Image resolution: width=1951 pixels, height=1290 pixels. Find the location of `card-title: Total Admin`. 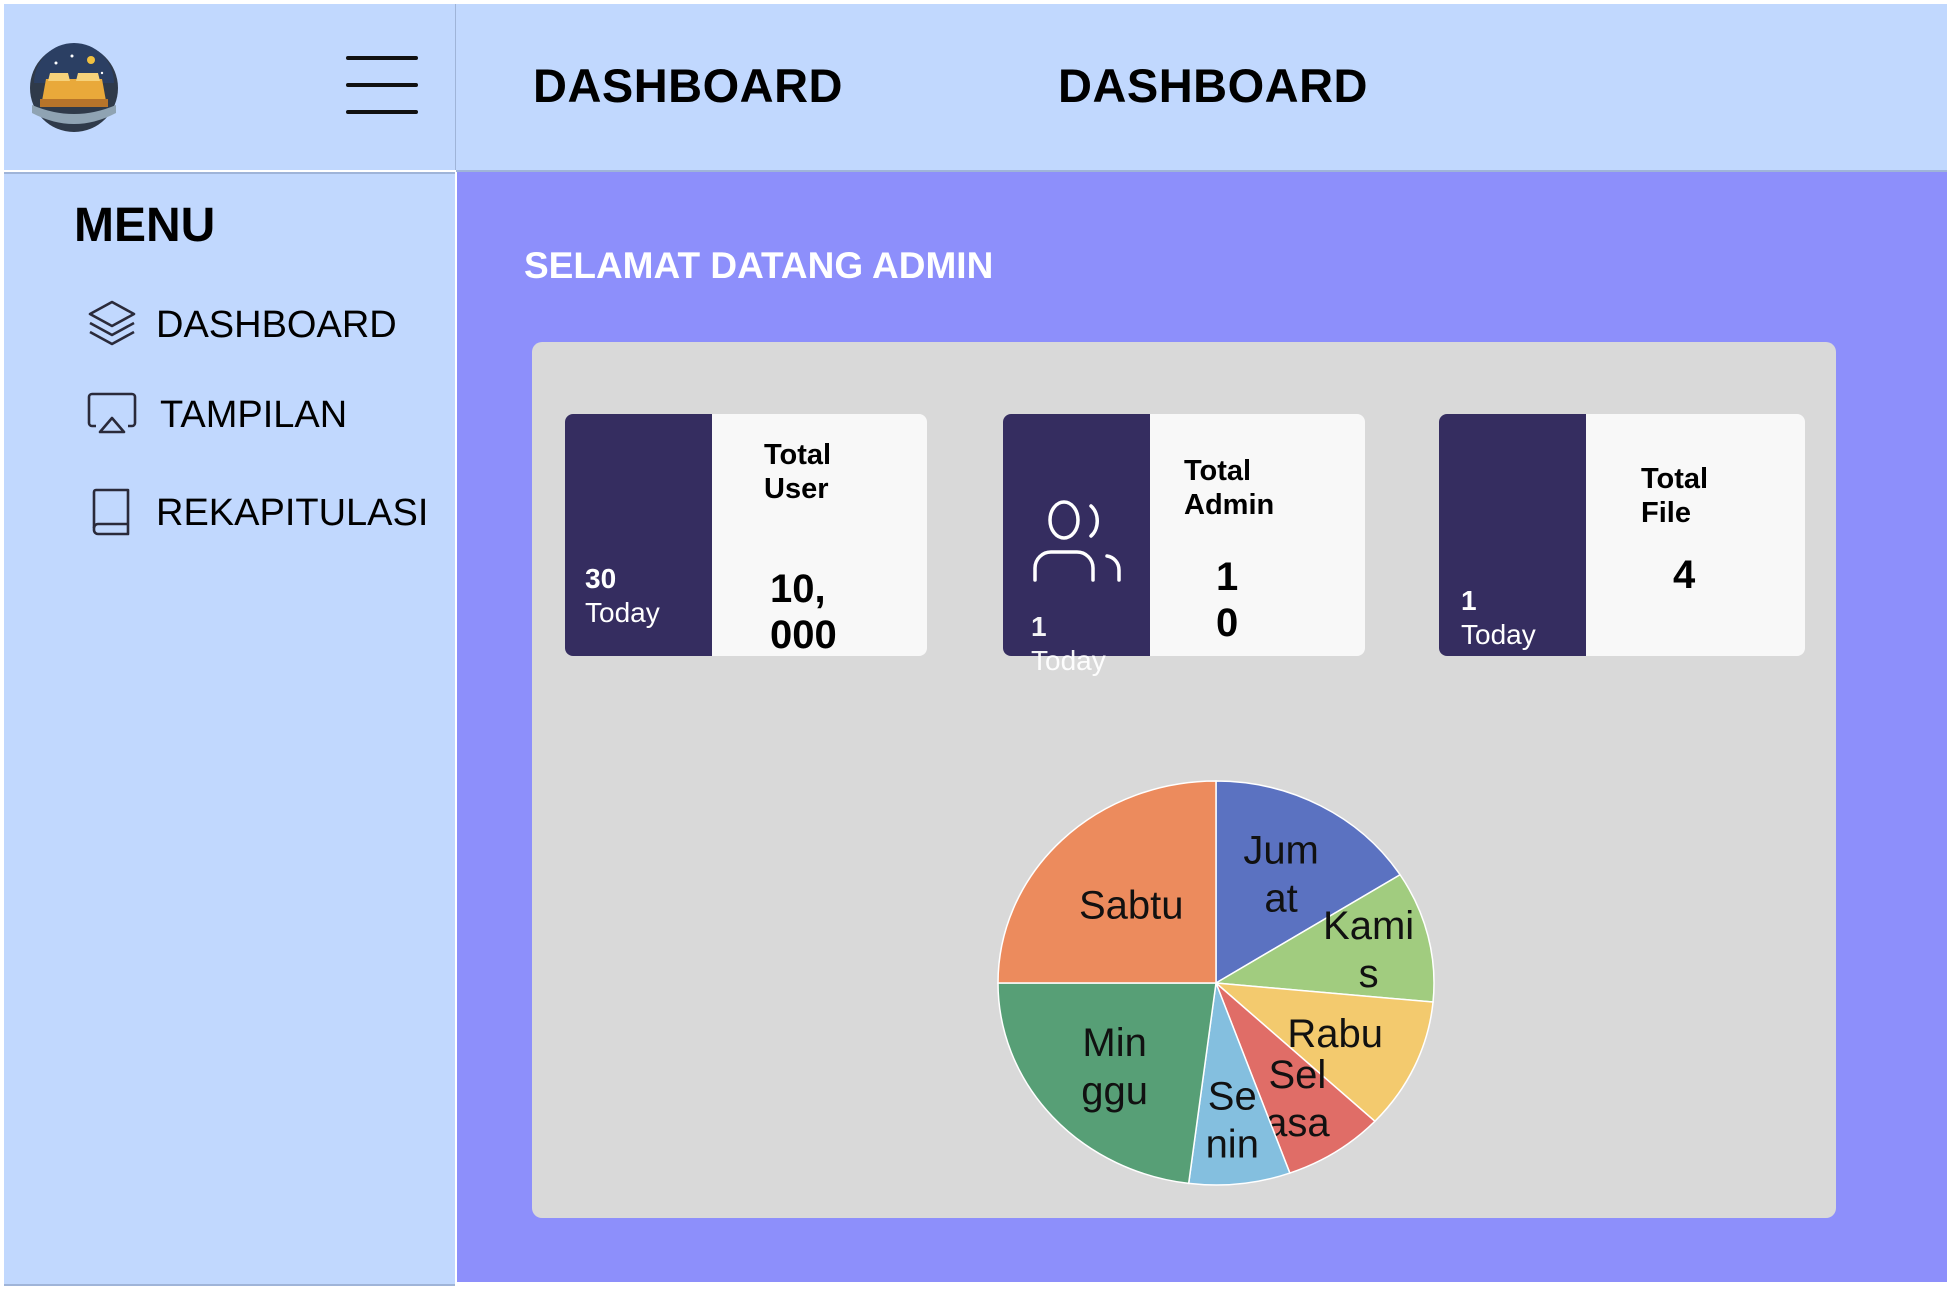

card-title: Total Admin is located at coordinates (1229, 488).